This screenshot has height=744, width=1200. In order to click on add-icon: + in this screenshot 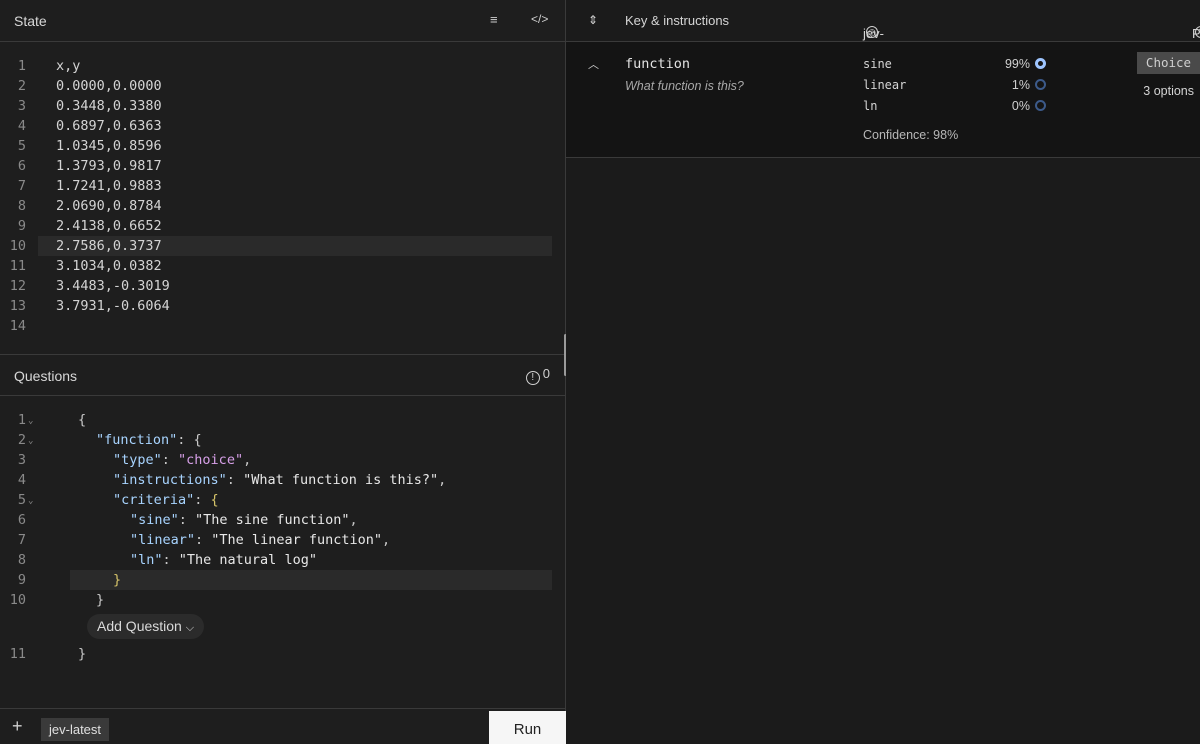, I will do `click(17, 726)`.